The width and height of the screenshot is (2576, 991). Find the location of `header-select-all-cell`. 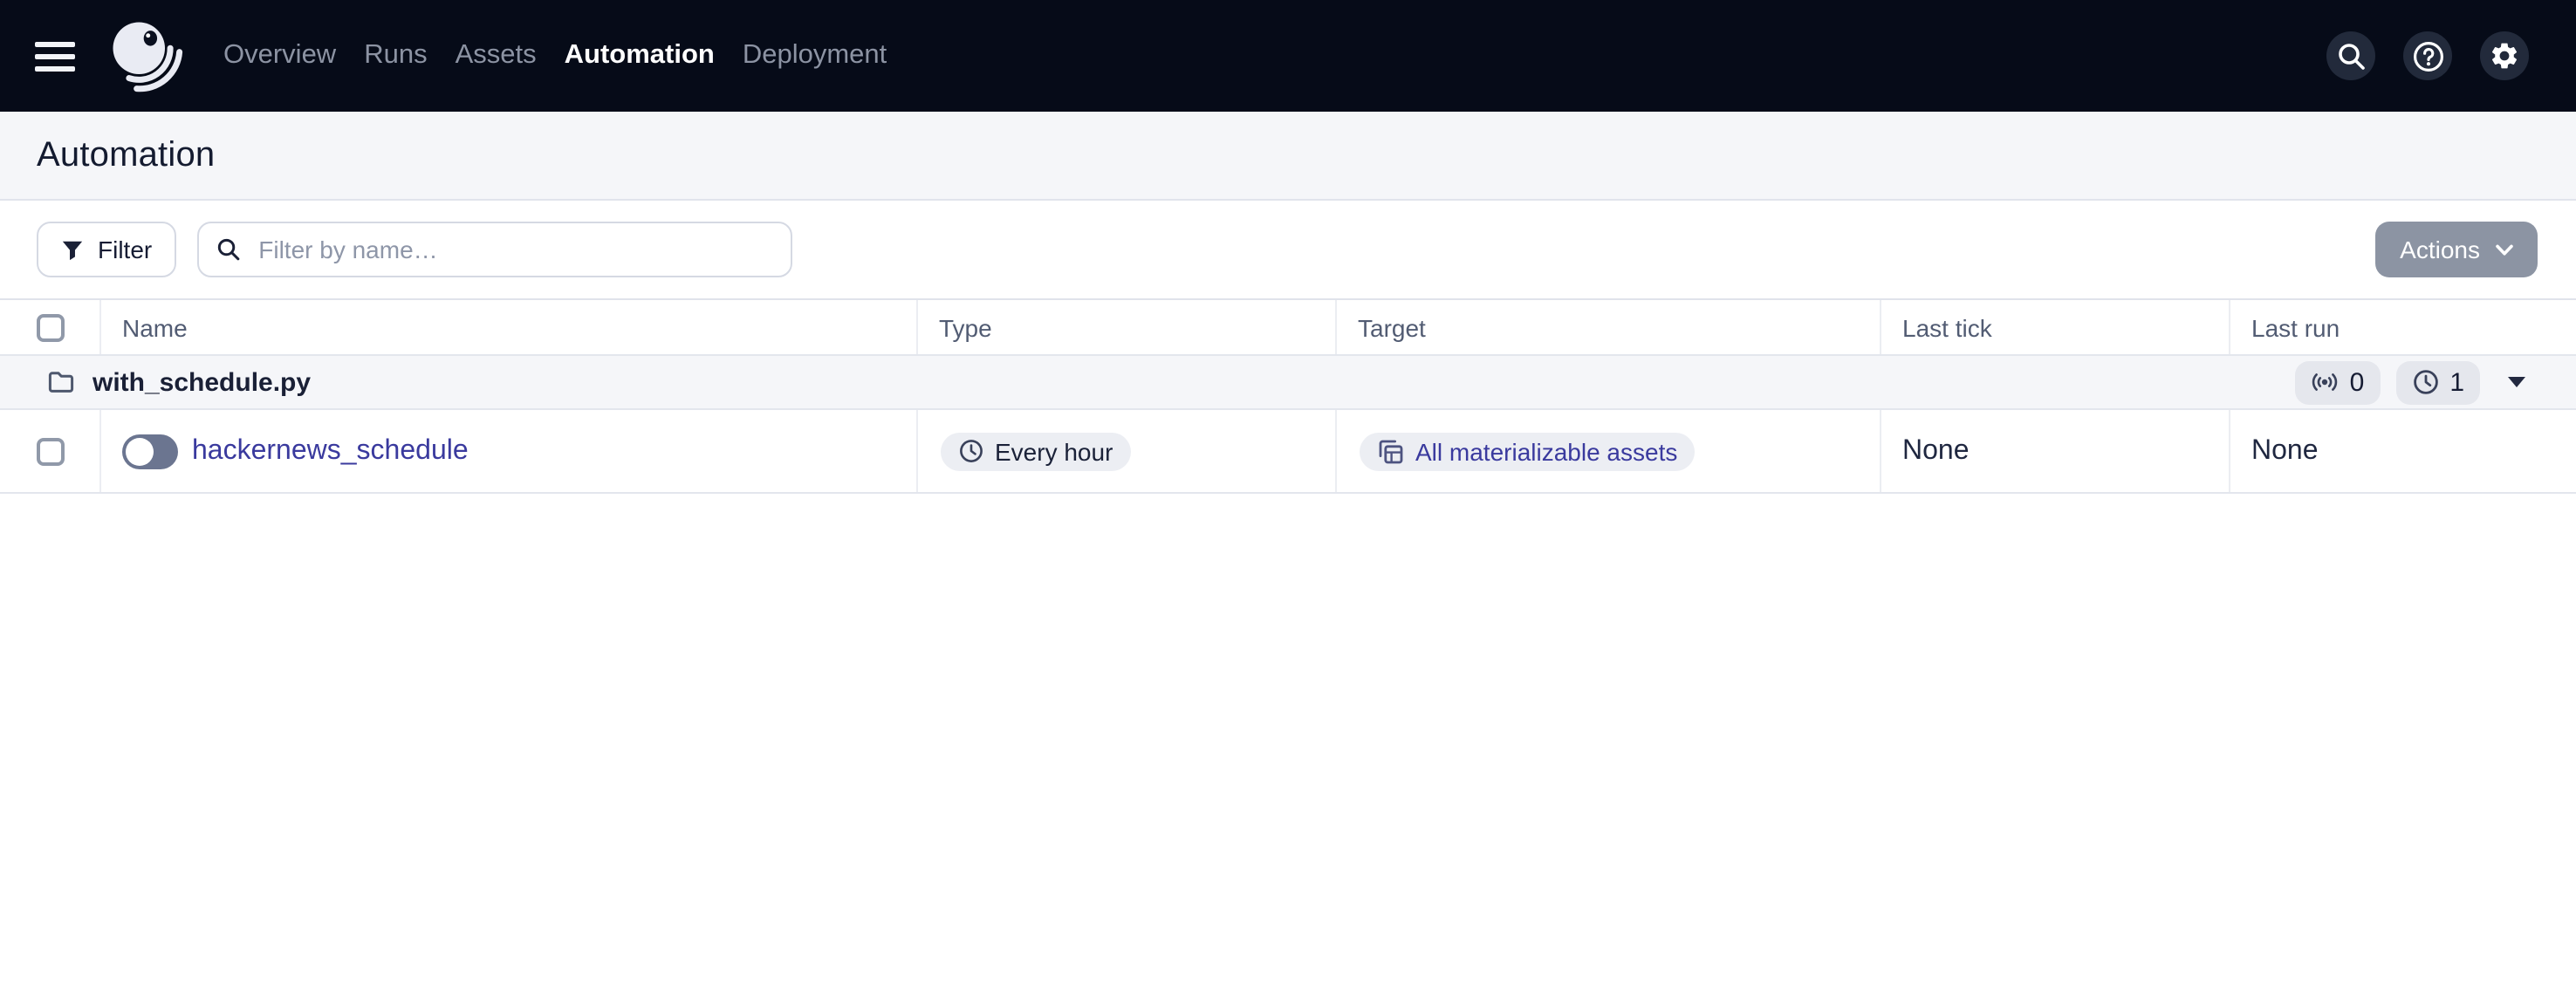

header-select-all-cell is located at coordinates (50, 327).